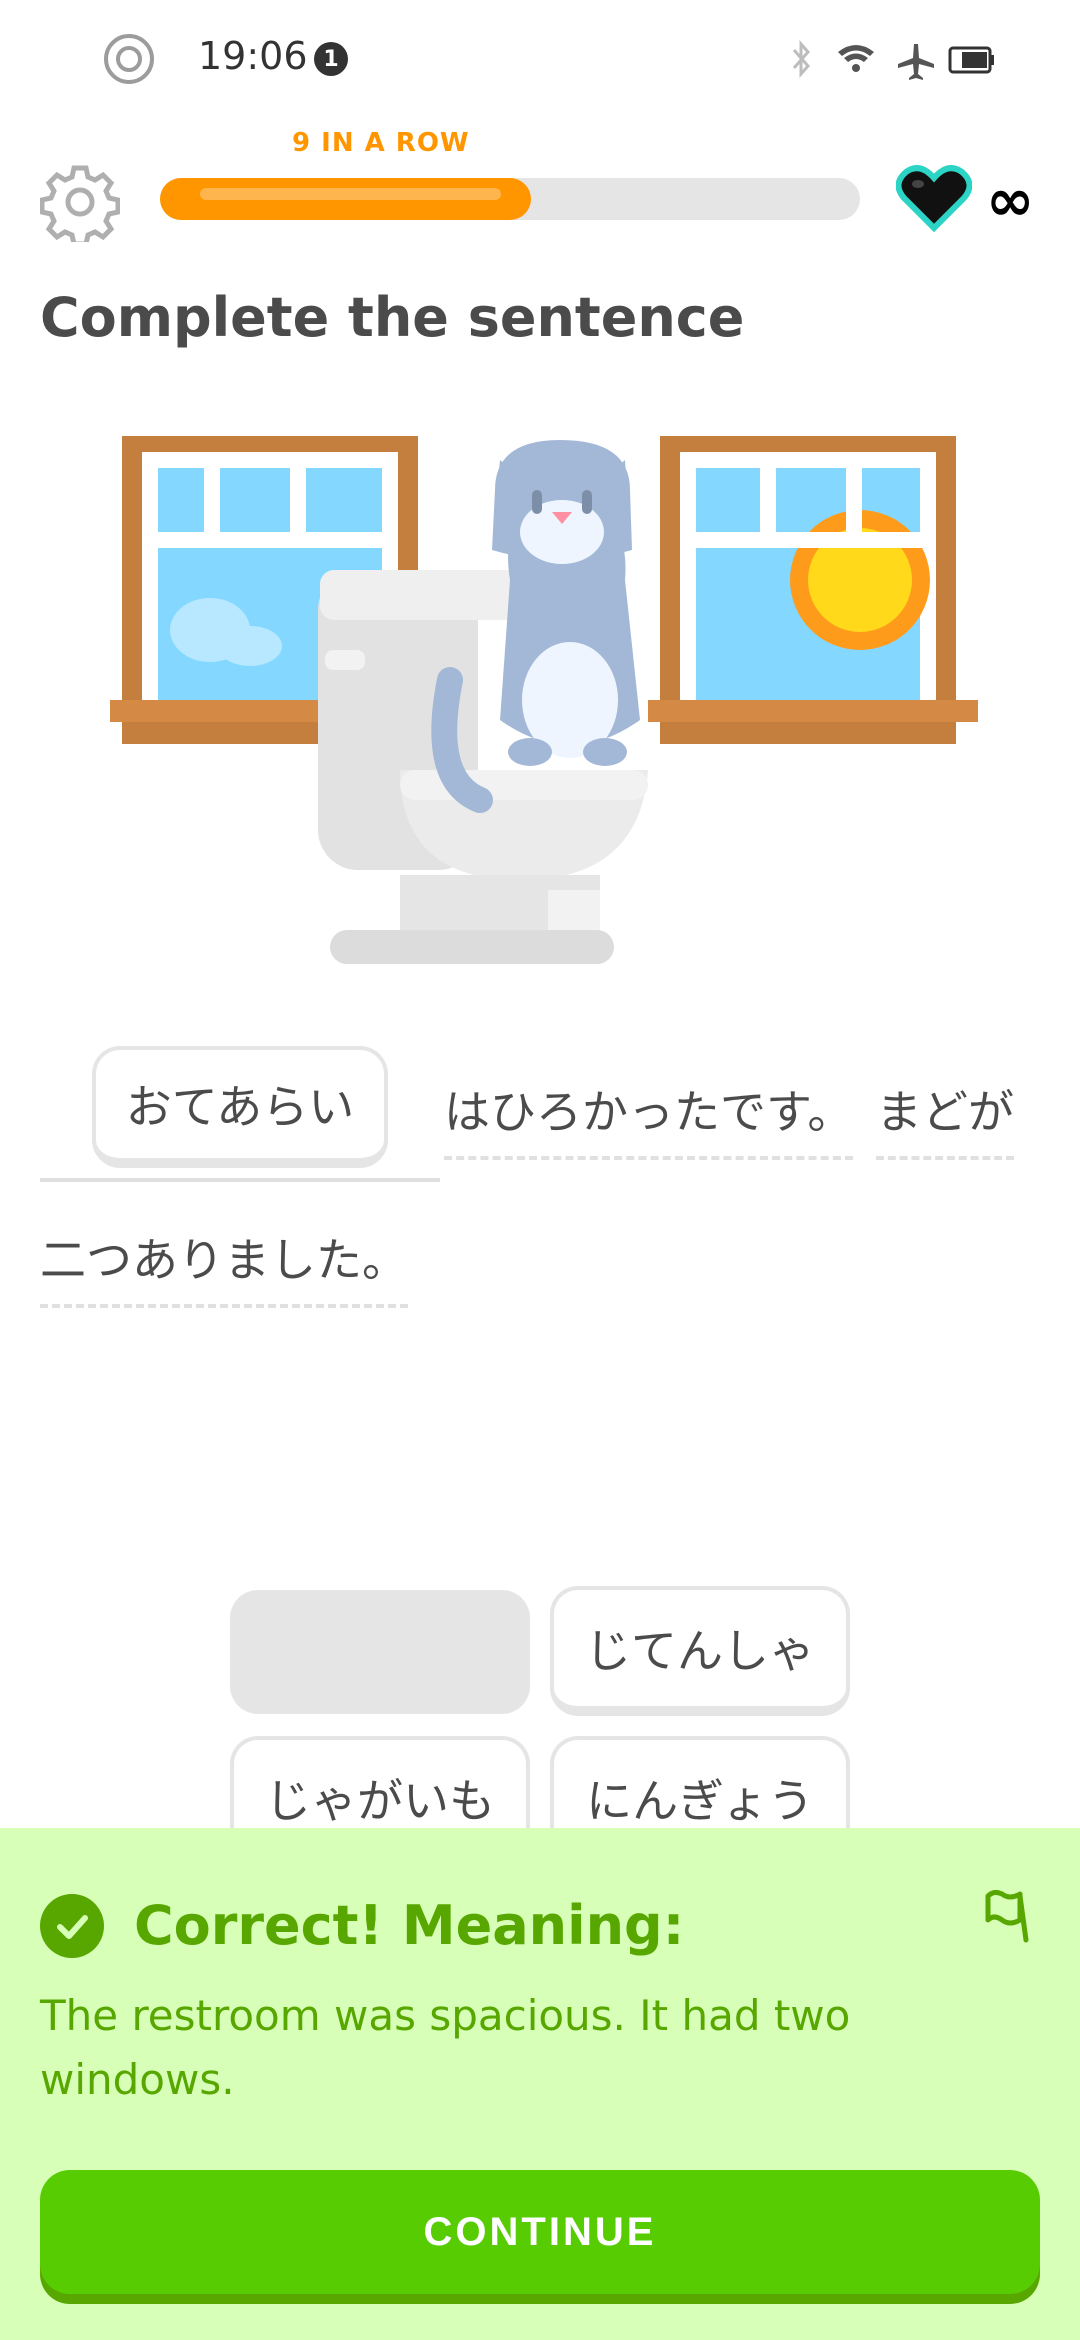  I want to click on wifi-icon, so click(856, 58).